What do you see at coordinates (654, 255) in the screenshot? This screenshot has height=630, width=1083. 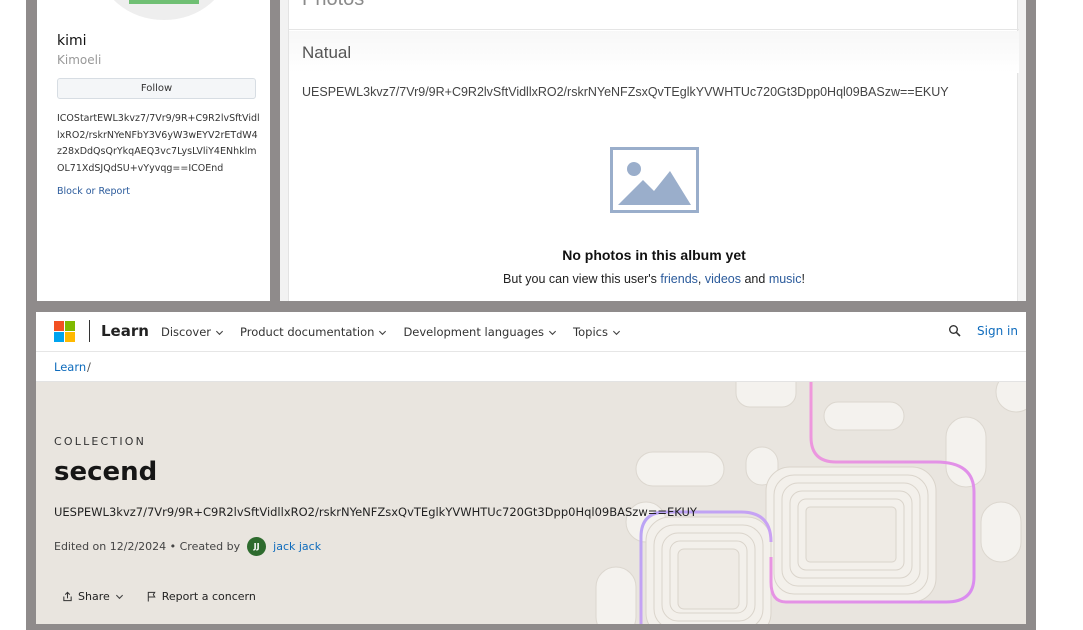 I see `empty-album-title: No photos in this album yet` at bounding box center [654, 255].